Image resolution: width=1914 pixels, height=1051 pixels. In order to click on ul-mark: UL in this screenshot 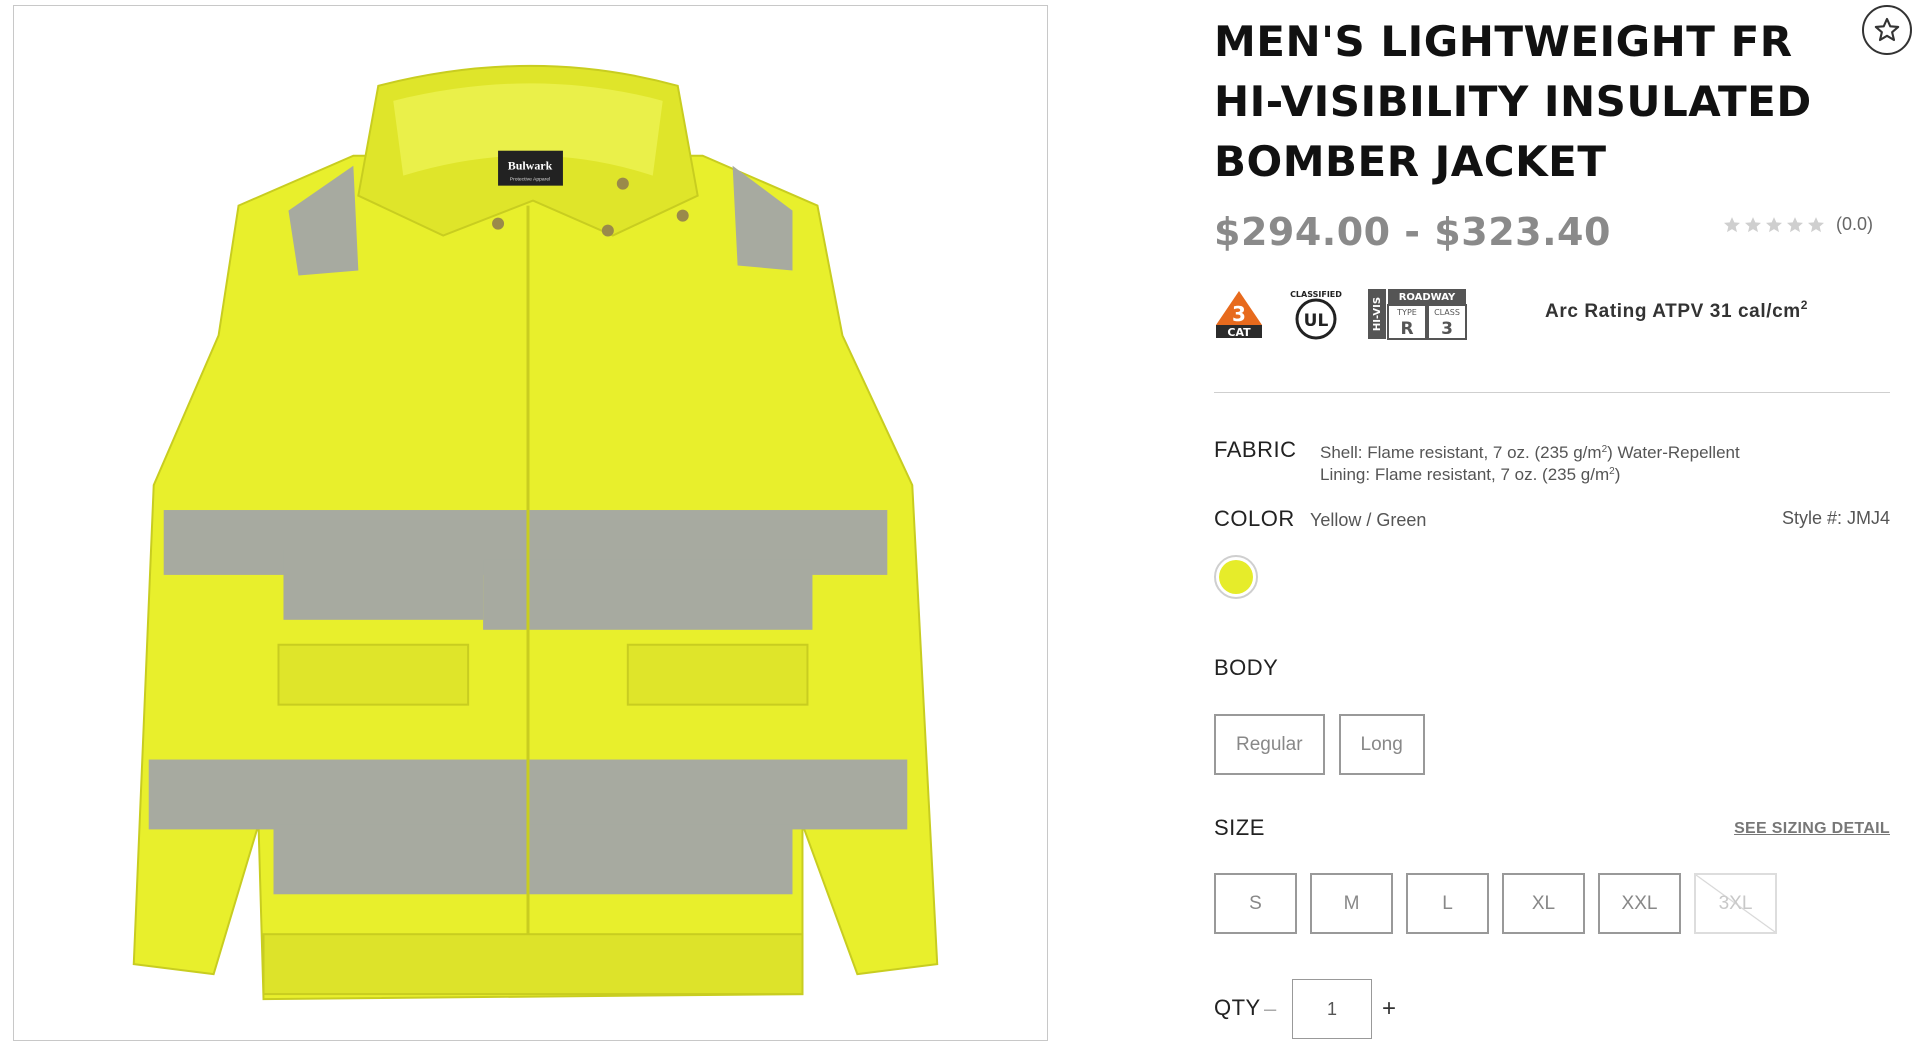, I will do `click(1316, 321)`.